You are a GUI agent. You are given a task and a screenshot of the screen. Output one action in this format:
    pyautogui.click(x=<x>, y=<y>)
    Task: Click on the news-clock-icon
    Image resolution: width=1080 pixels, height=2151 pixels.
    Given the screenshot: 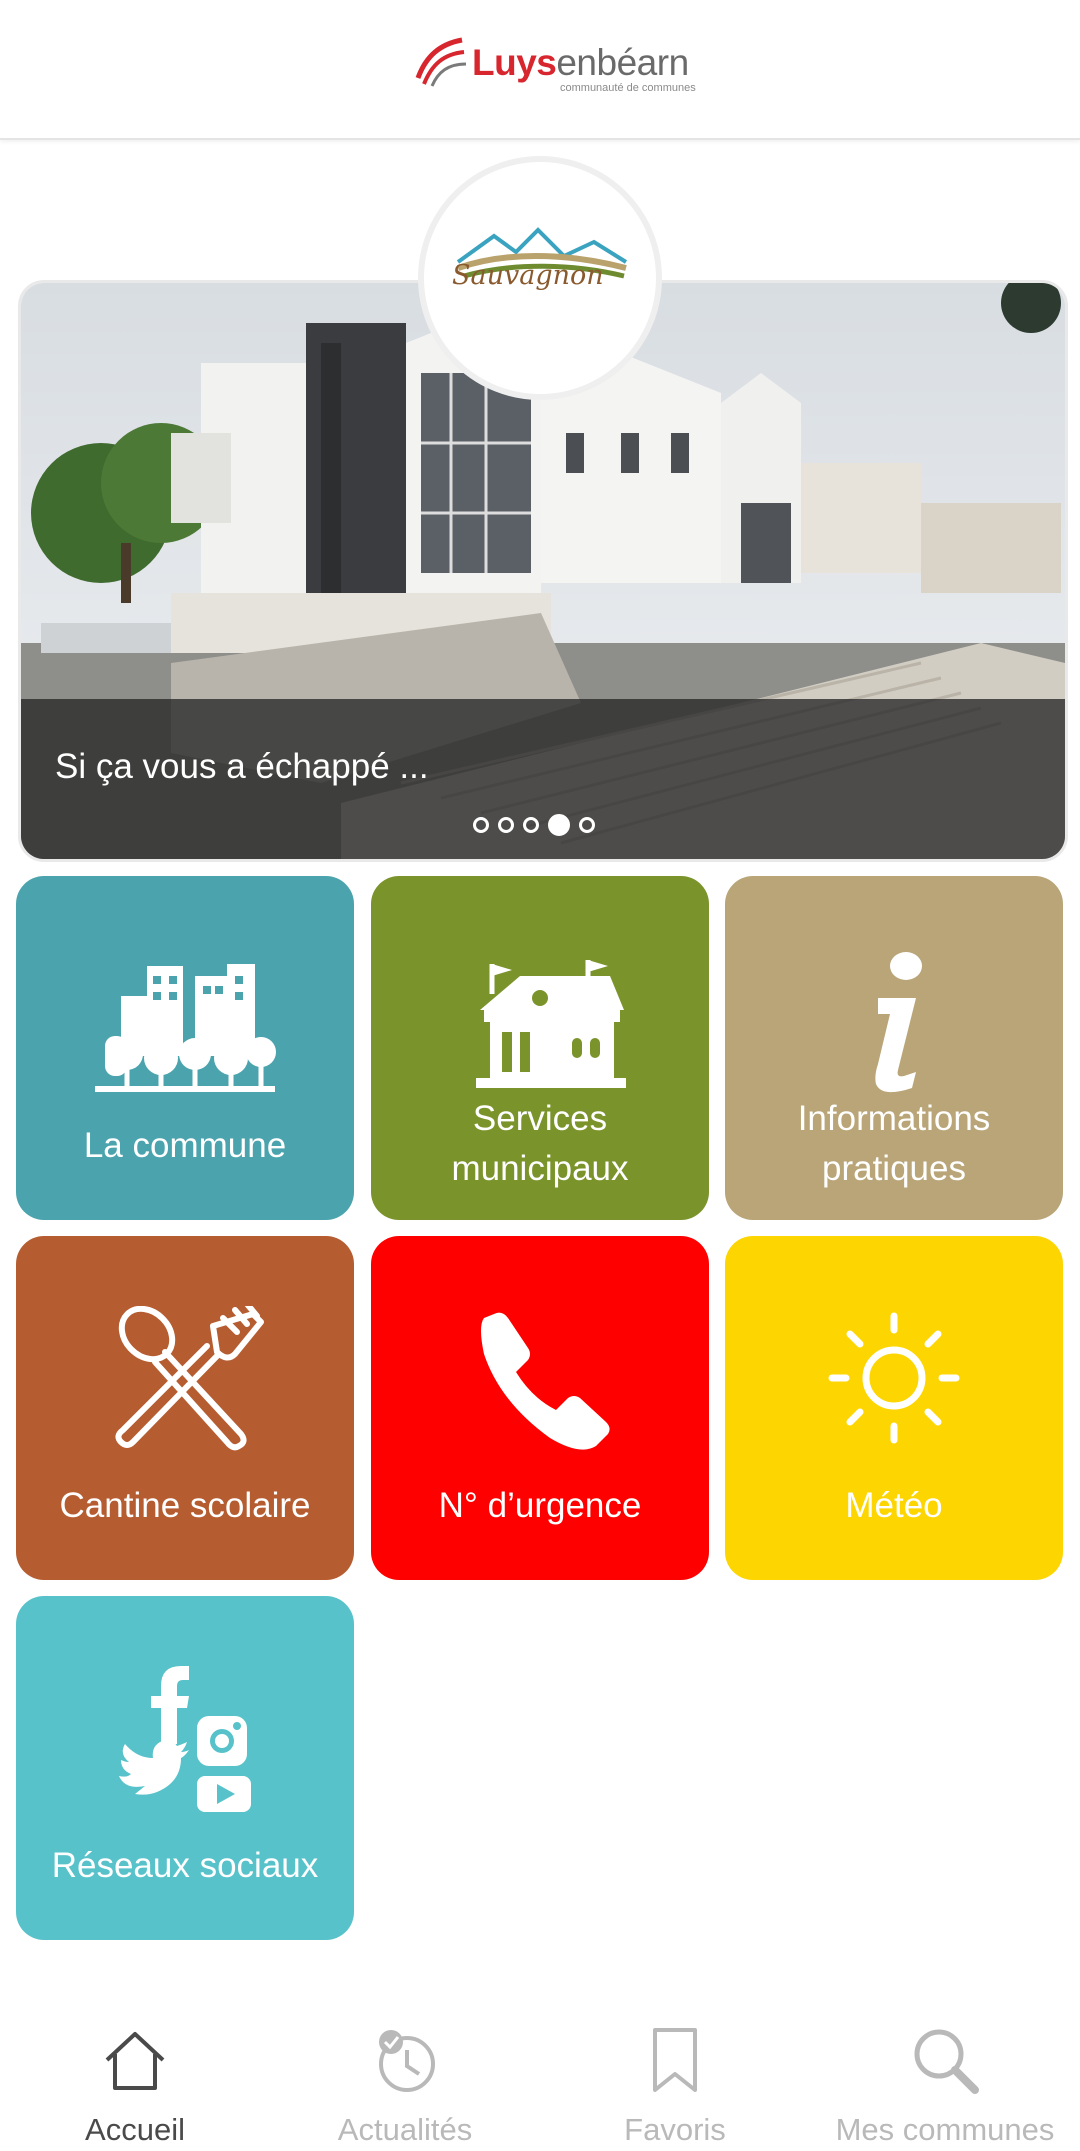 What is the action you would take?
    pyautogui.click(x=407, y=2061)
    